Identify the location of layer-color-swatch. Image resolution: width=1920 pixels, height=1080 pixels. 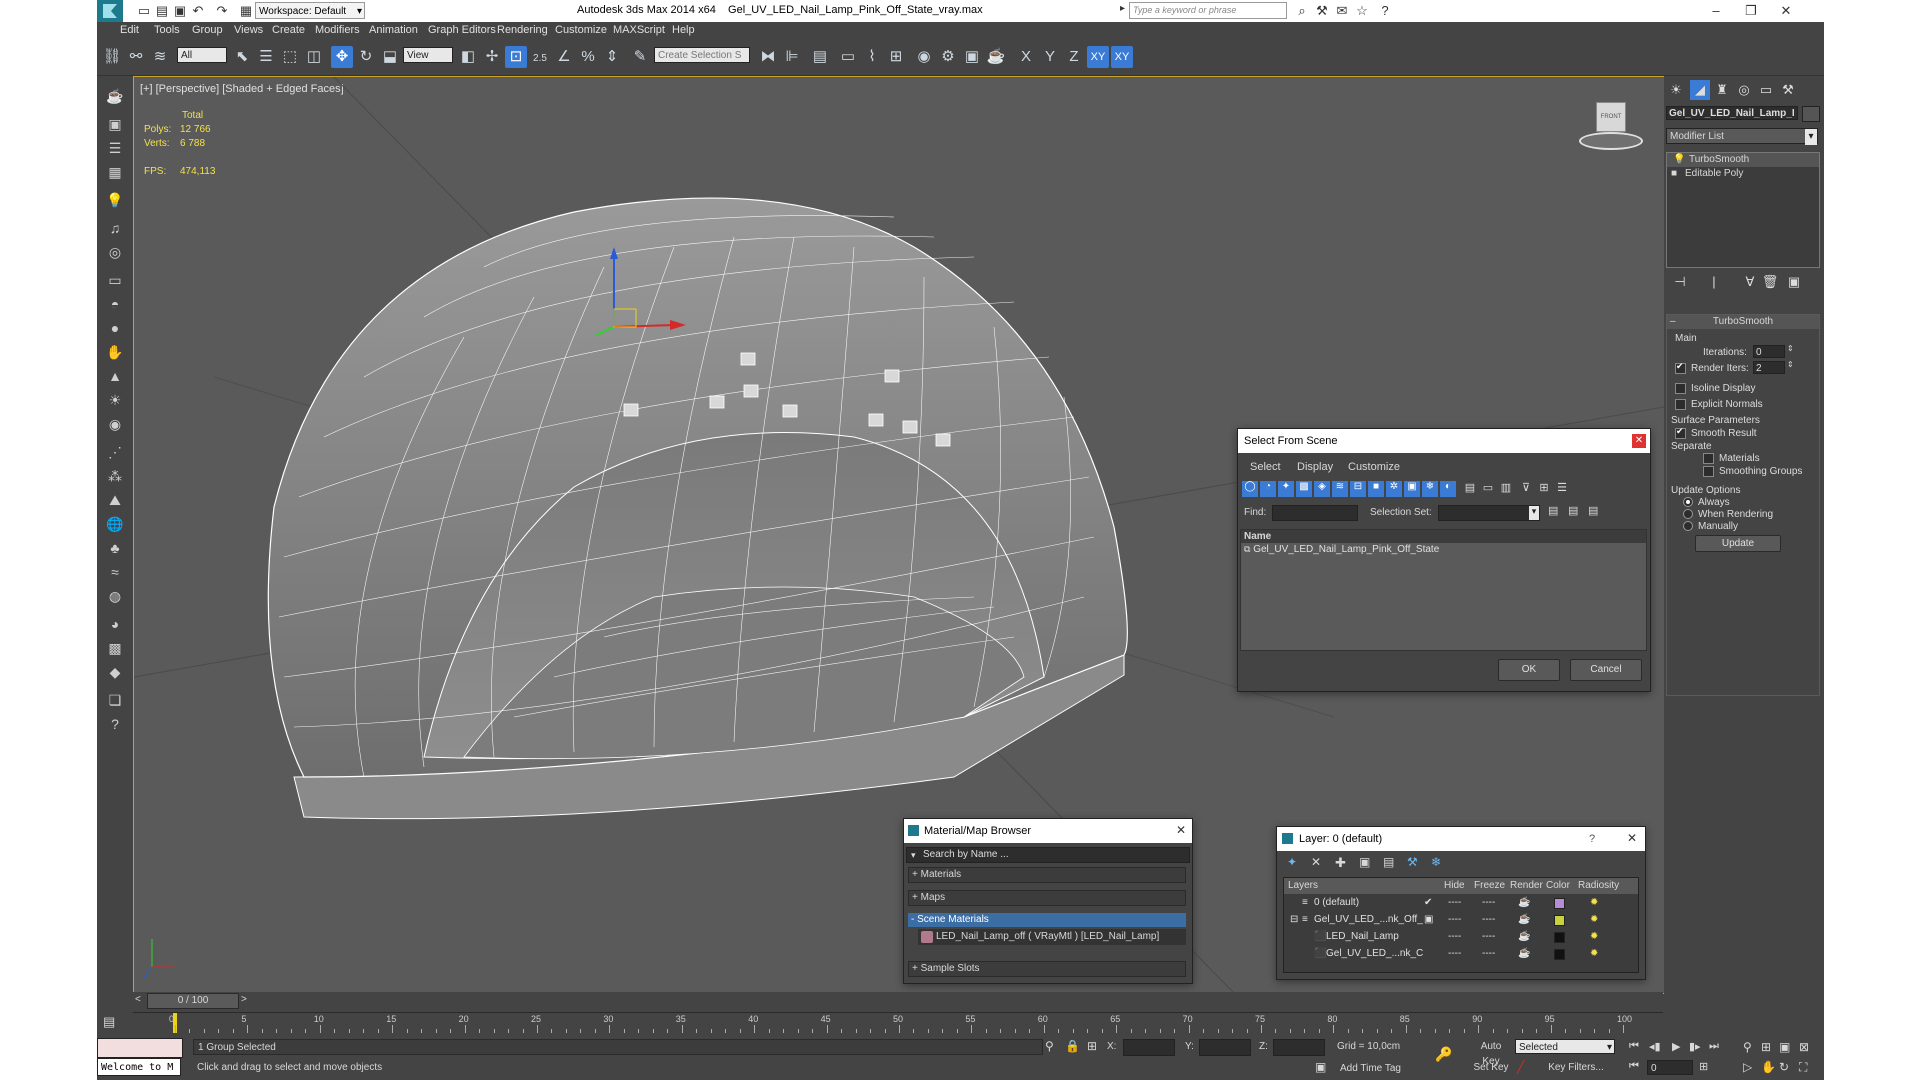
(1559, 920).